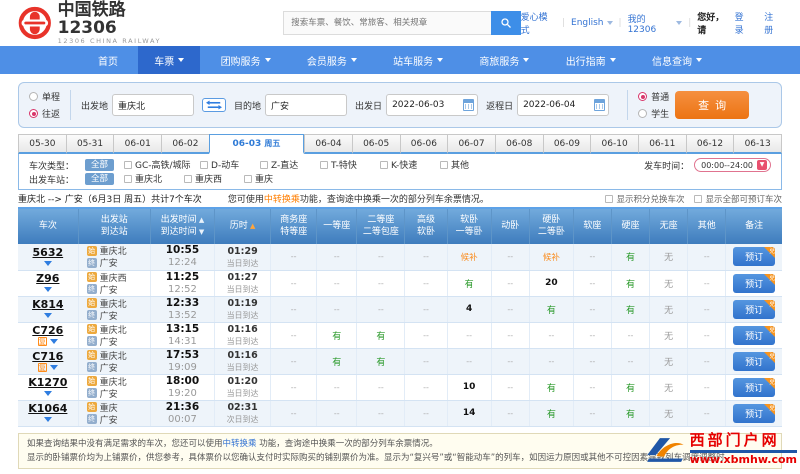  Describe the element at coordinates (655, 23) in the screenshot. I see `my12306-link: 我的12306` at that location.